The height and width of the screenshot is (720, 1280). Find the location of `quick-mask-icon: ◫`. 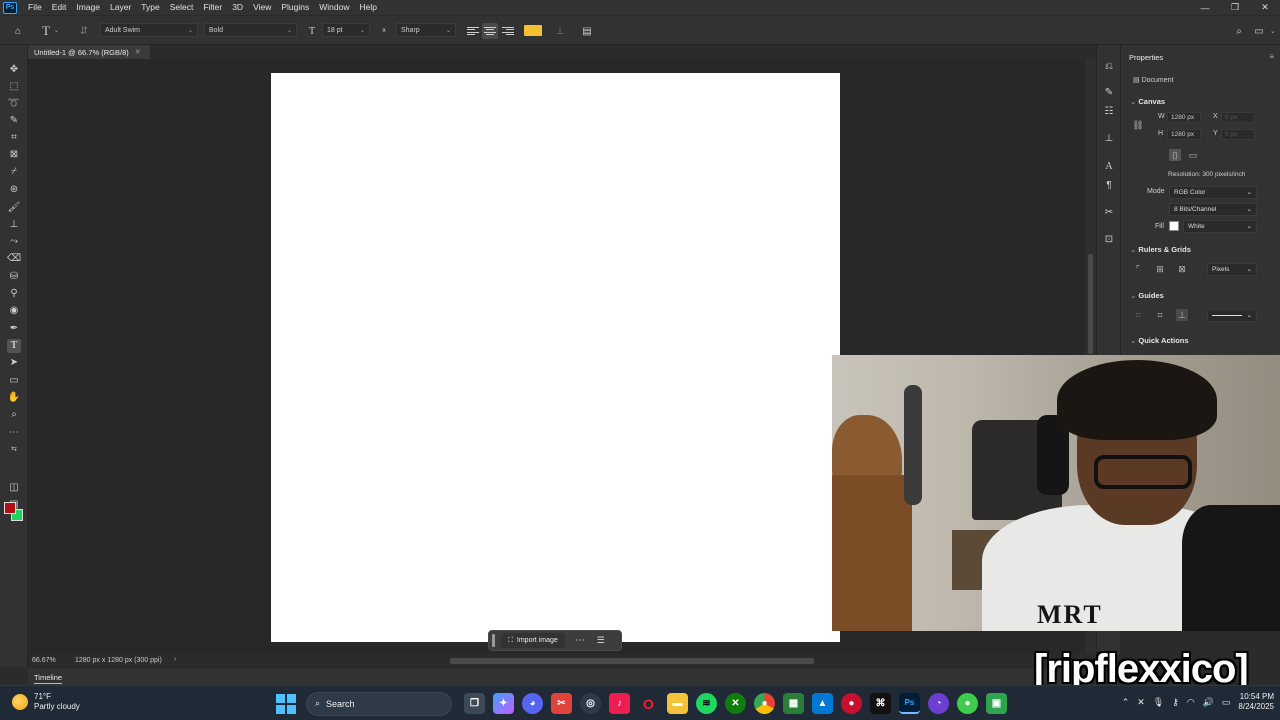

quick-mask-icon: ◫ is located at coordinates (14, 488).